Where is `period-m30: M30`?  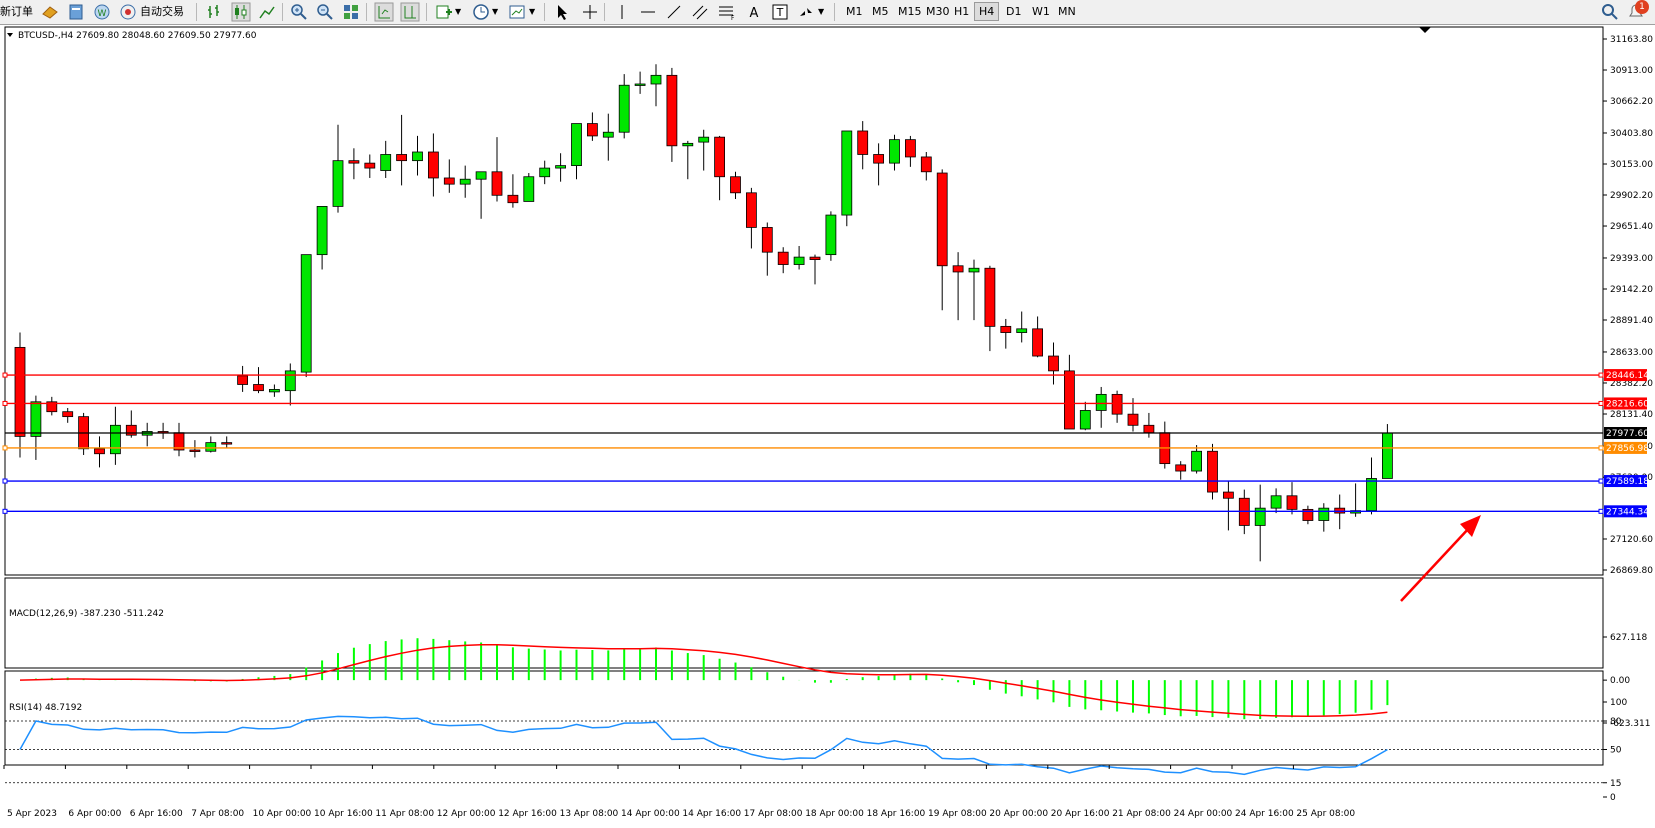
period-m30: M30 is located at coordinates (938, 11).